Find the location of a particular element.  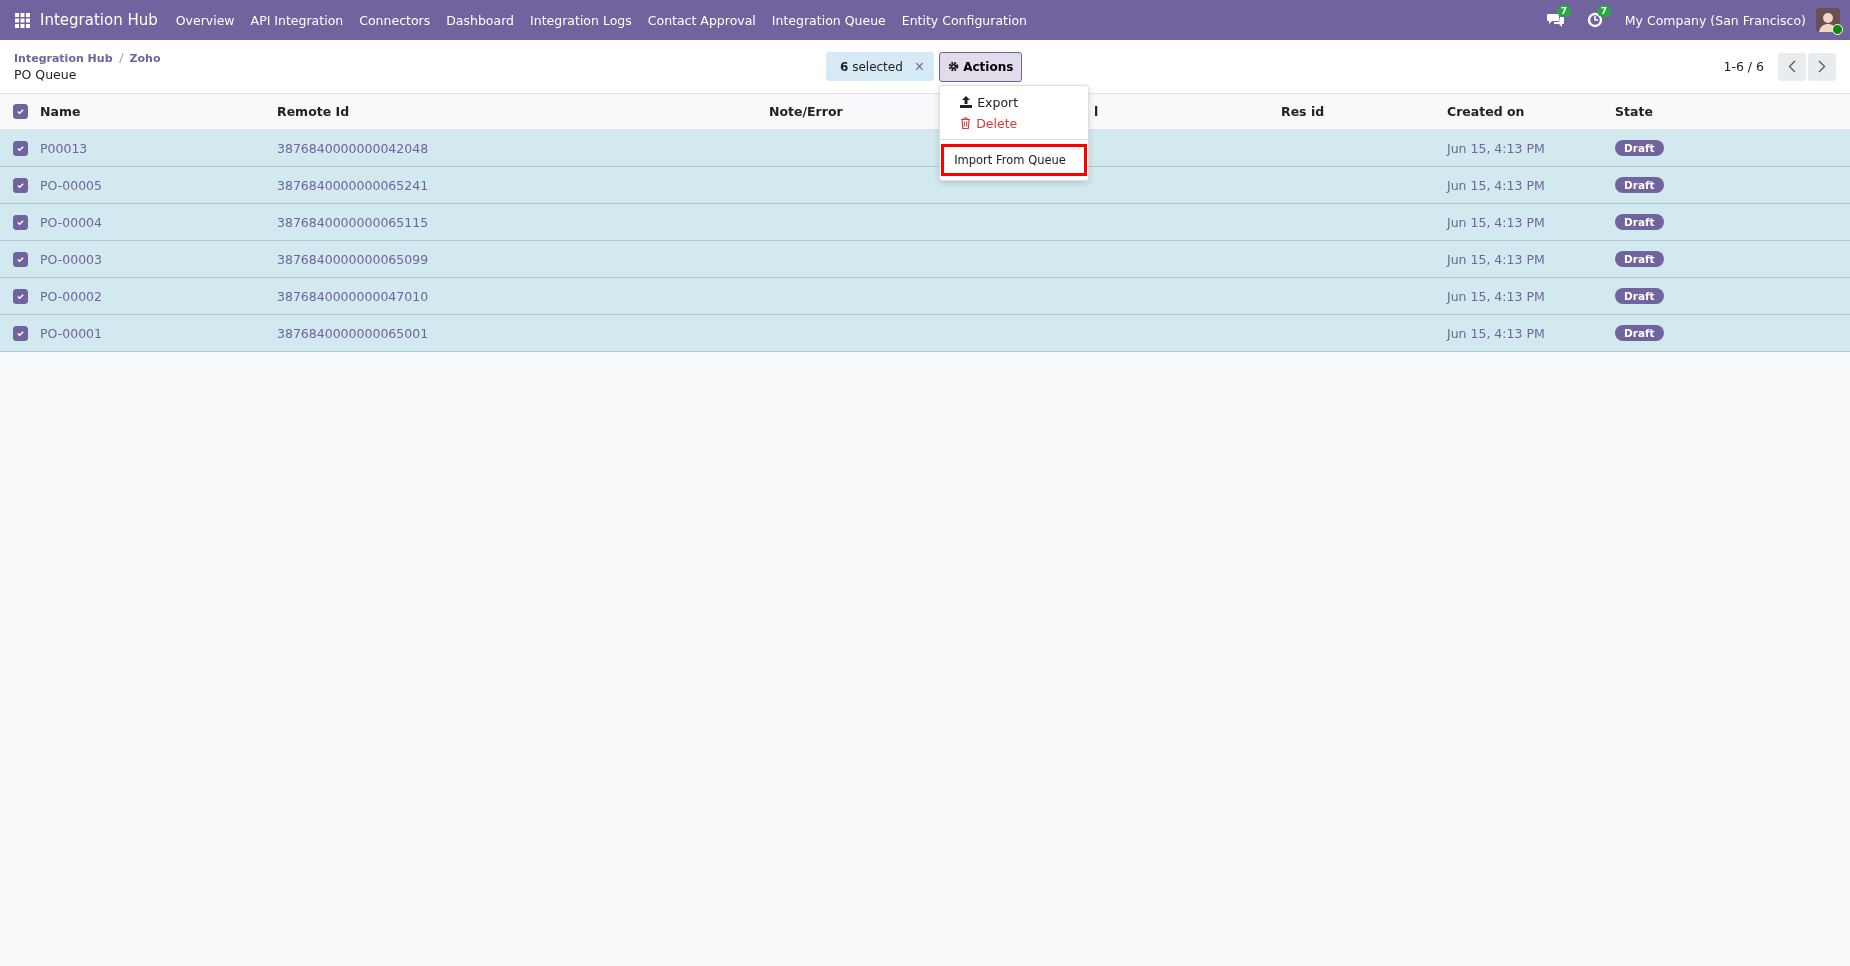

menu-item: Entity Configuration is located at coordinates (964, 20).